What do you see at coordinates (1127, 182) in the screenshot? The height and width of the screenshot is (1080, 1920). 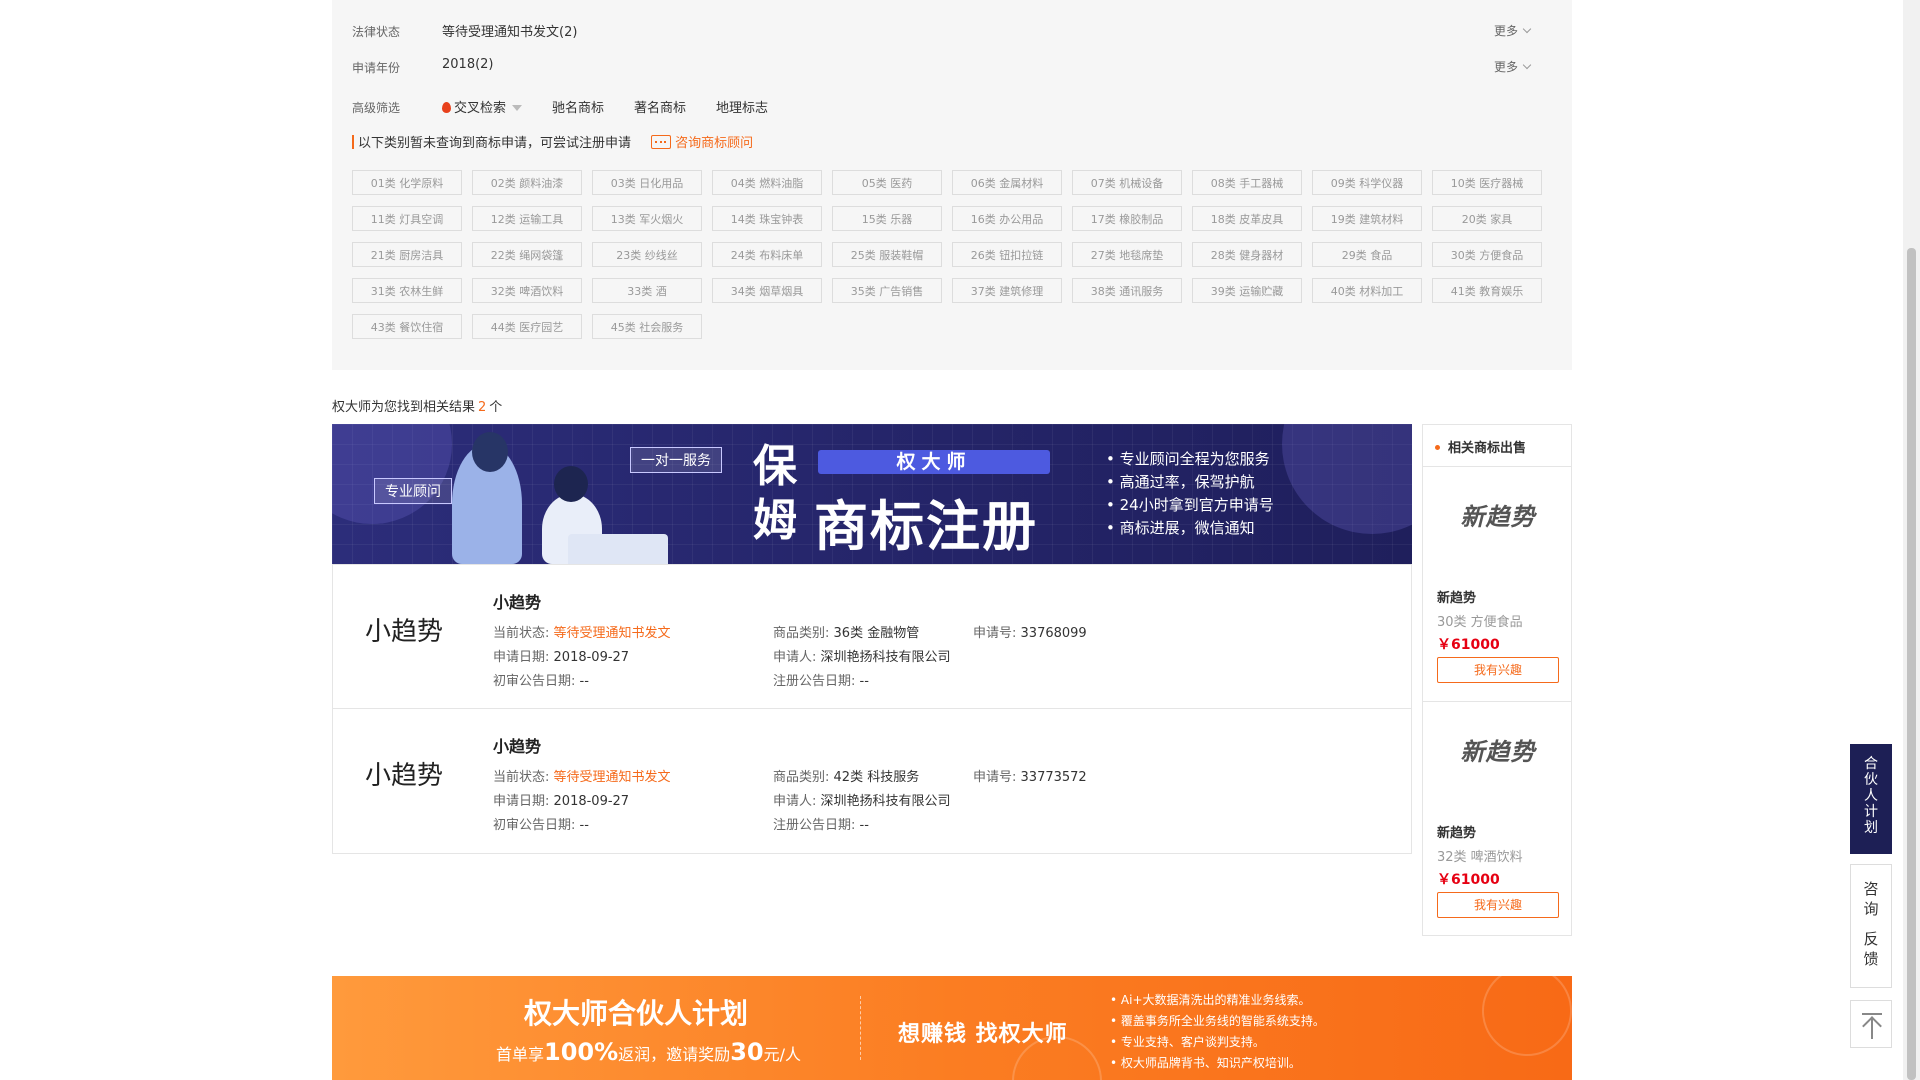 I see `class-button: 07类 机械设备` at bounding box center [1127, 182].